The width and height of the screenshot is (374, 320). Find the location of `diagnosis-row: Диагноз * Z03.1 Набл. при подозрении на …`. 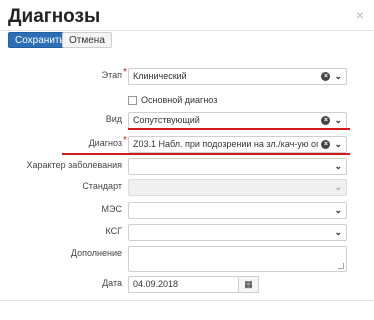

diagnosis-row: Диагноз * Z03.1 Набл. при подозрении на … is located at coordinates (187, 144).